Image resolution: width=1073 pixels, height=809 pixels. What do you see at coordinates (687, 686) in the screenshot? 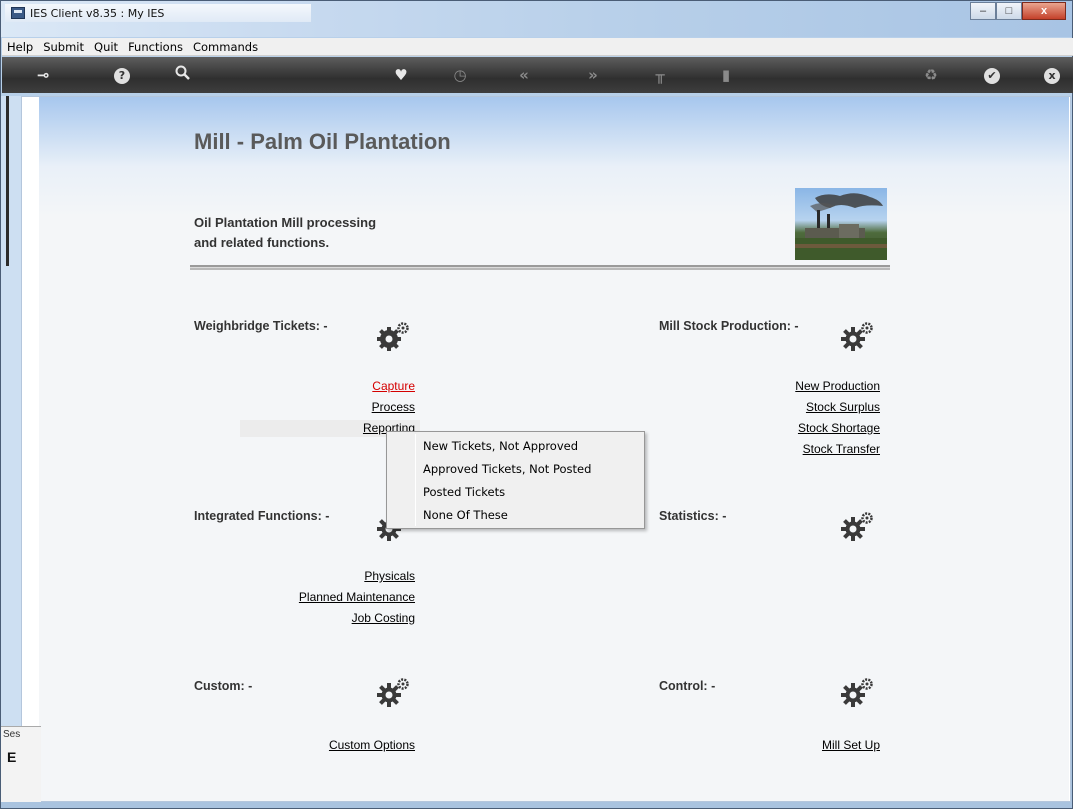
I see `section-control-title: Control: -` at bounding box center [687, 686].